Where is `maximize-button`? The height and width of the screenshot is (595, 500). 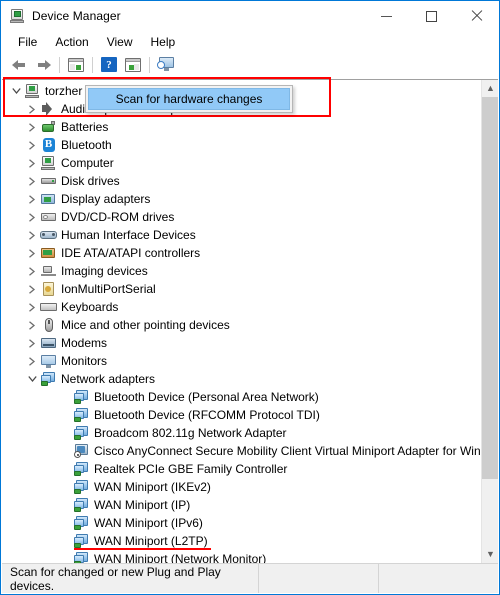 maximize-button is located at coordinates (431, 16).